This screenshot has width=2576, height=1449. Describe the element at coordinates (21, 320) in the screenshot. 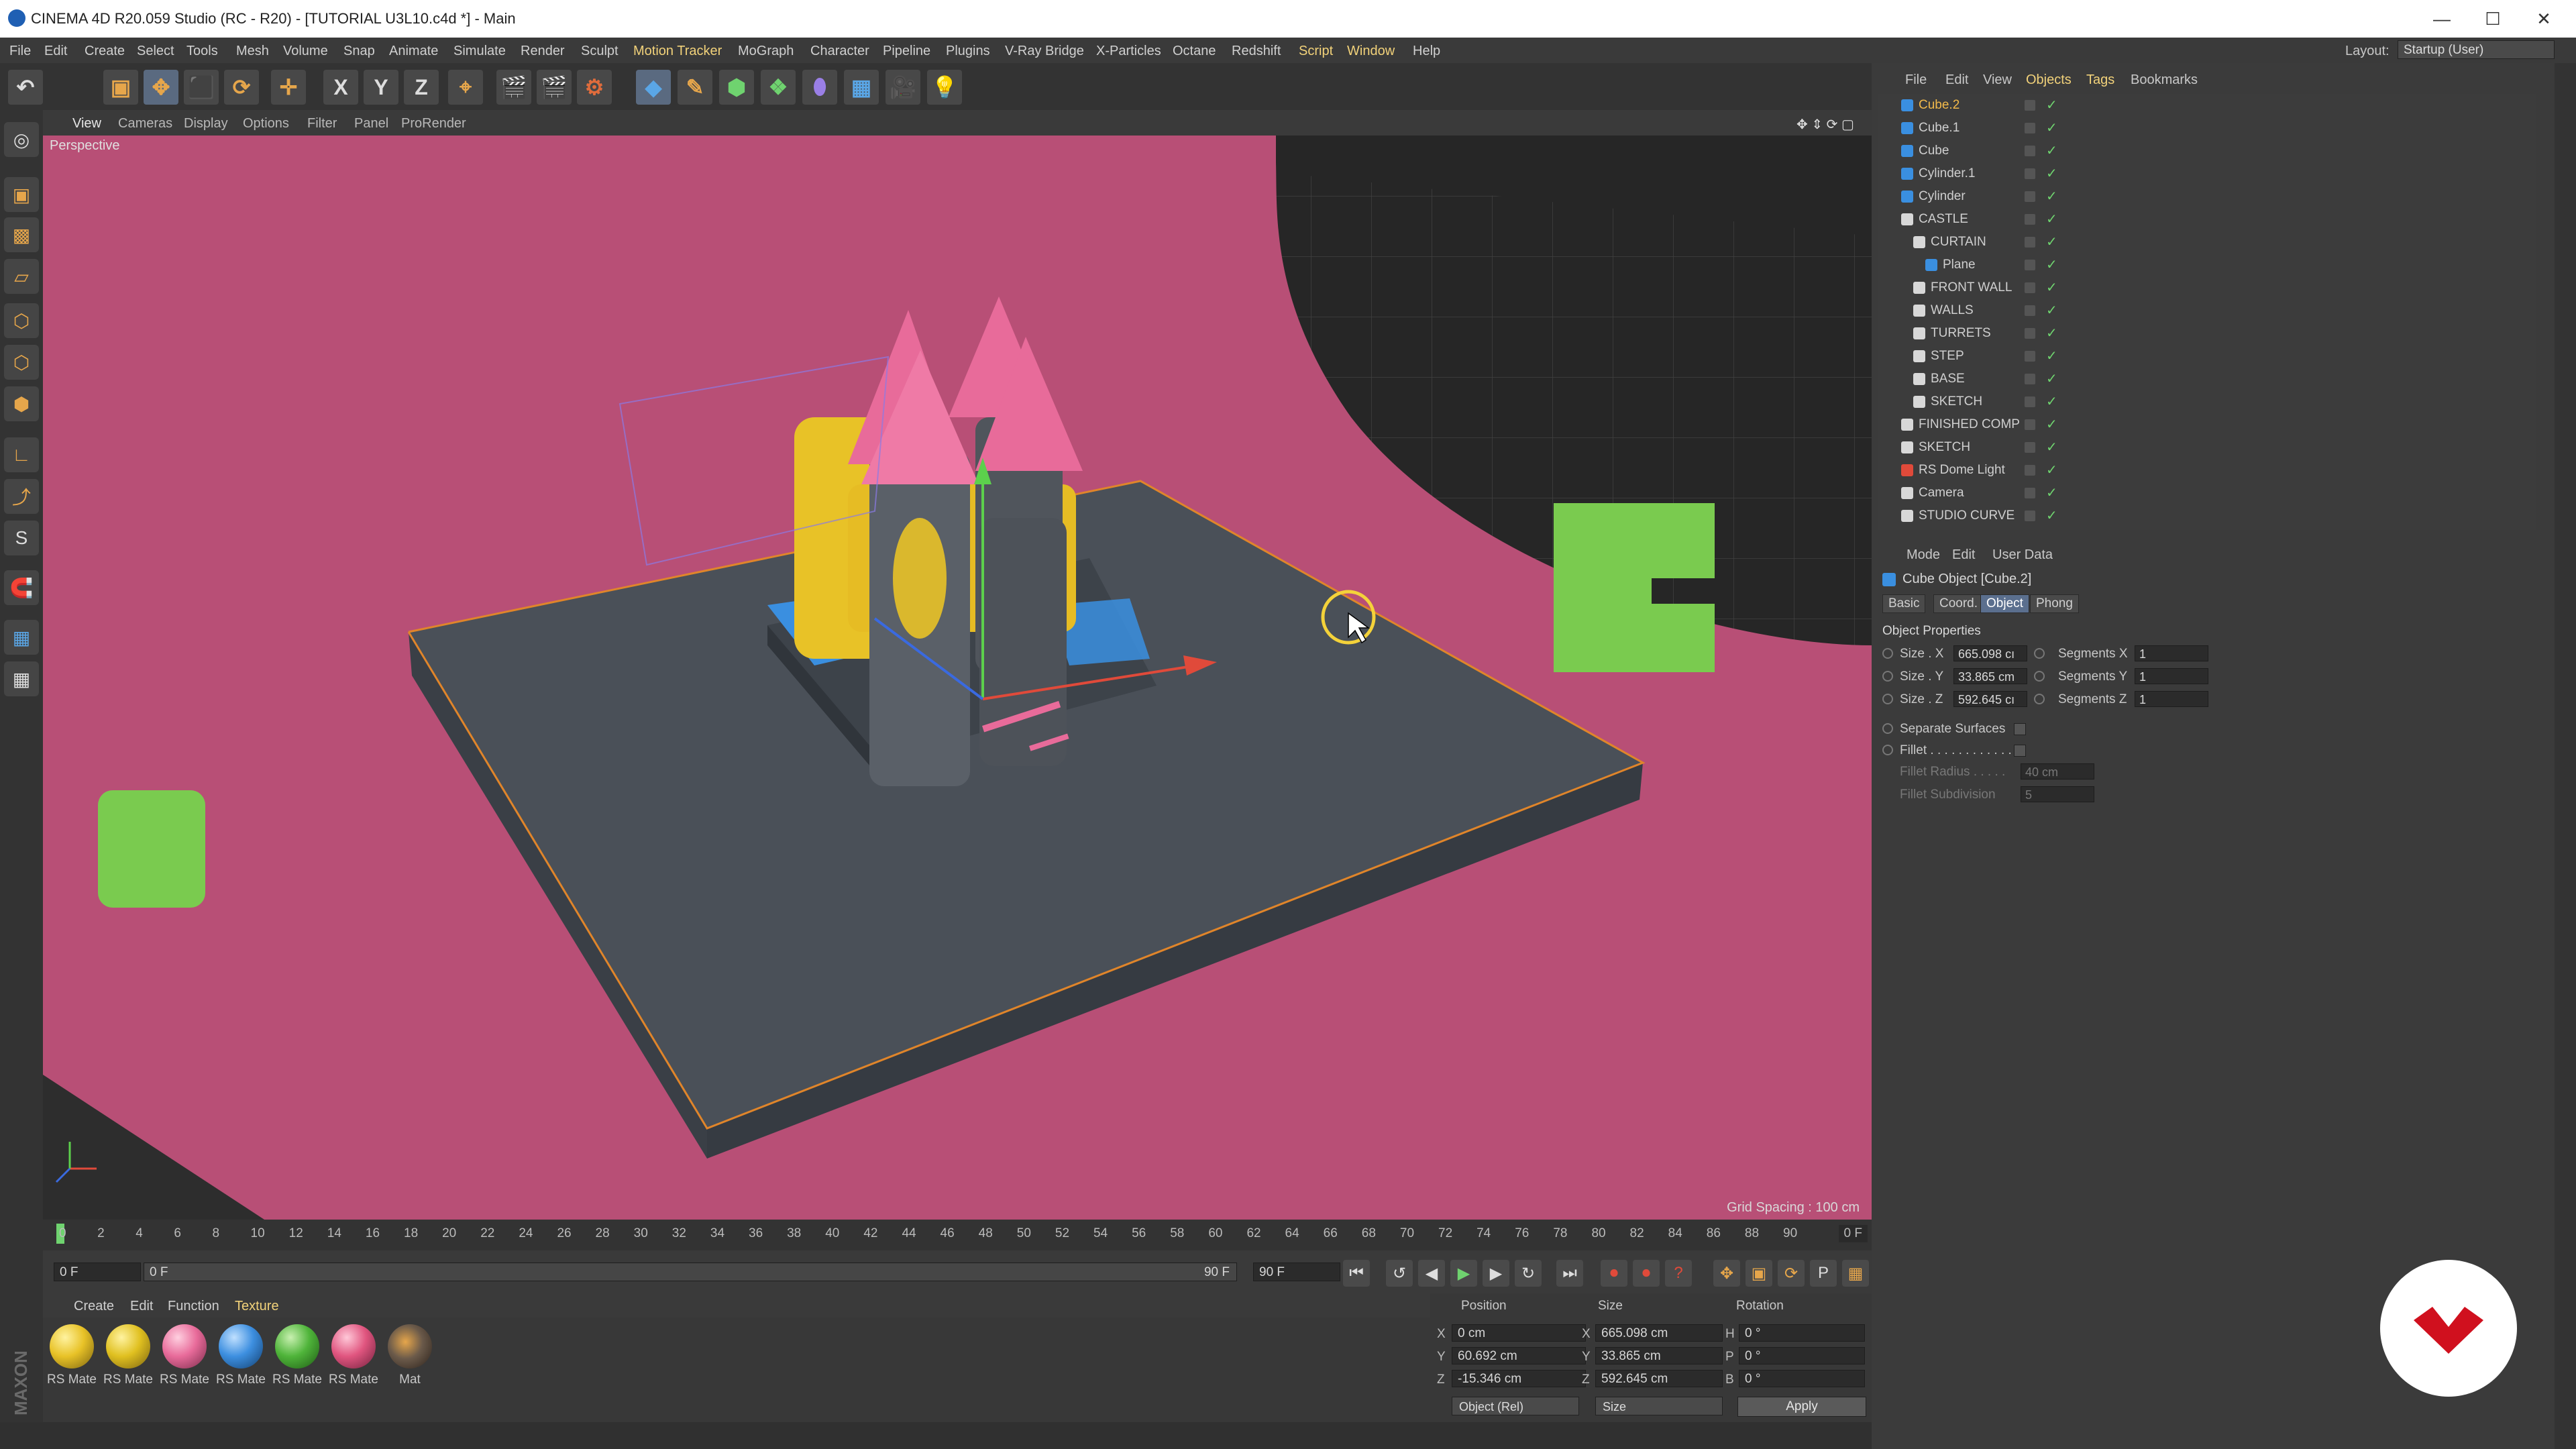

I see `points-mode-icon: ⬡` at that location.